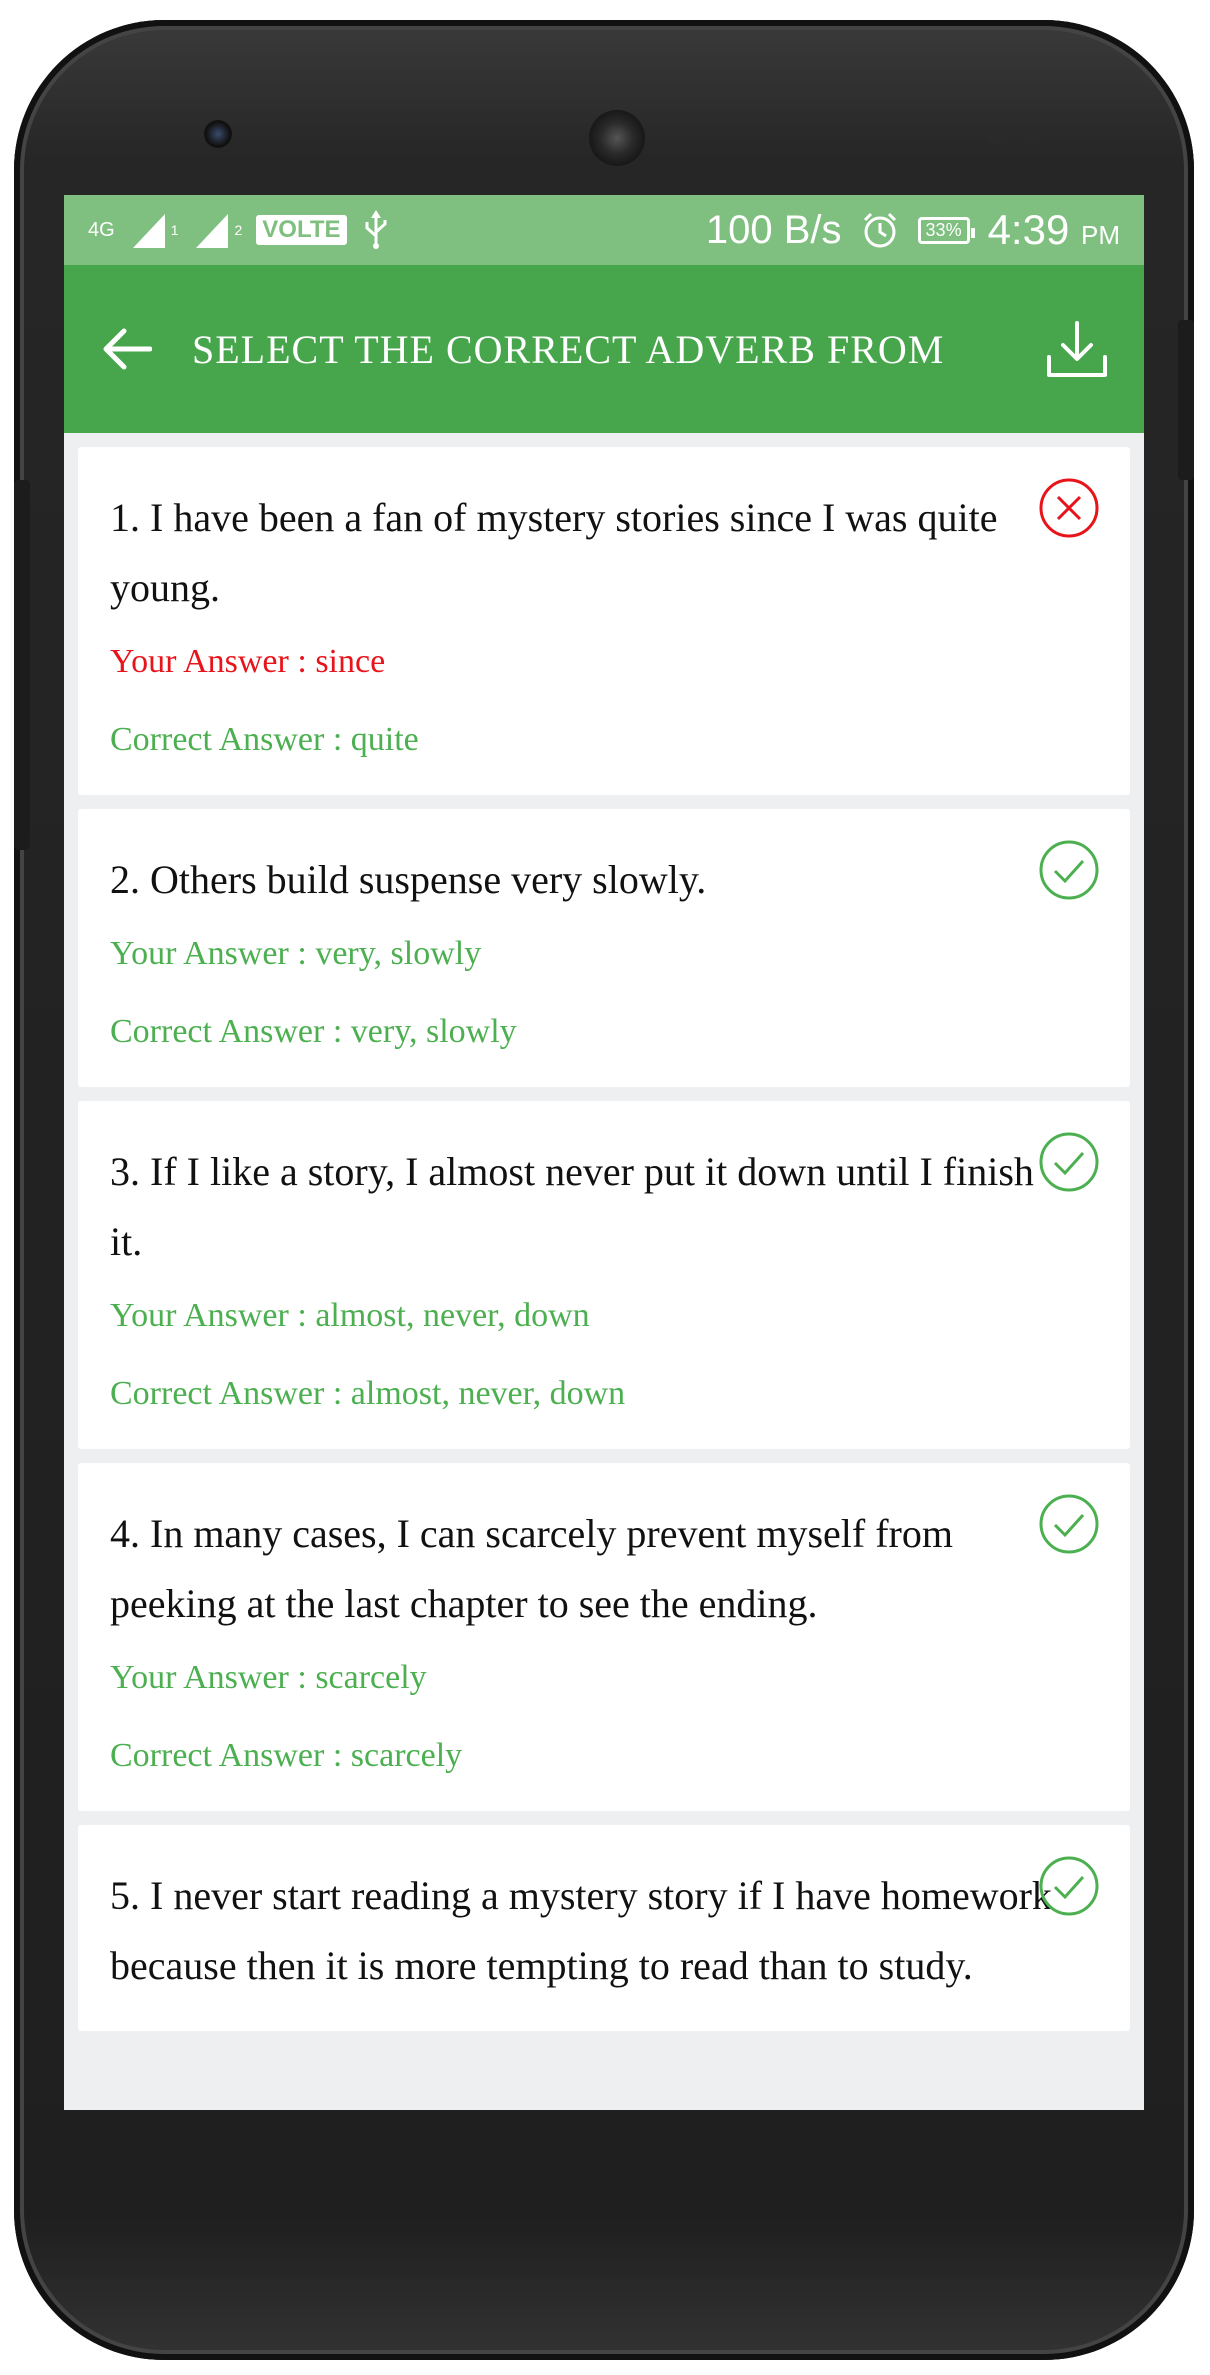 The height and width of the screenshot is (2375, 1210). What do you see at coordinates (568, 349) in the screenshot?
I see `page-title: SELECT THE CORRECT ADVERB FROM` at bounding box center [568, 349].